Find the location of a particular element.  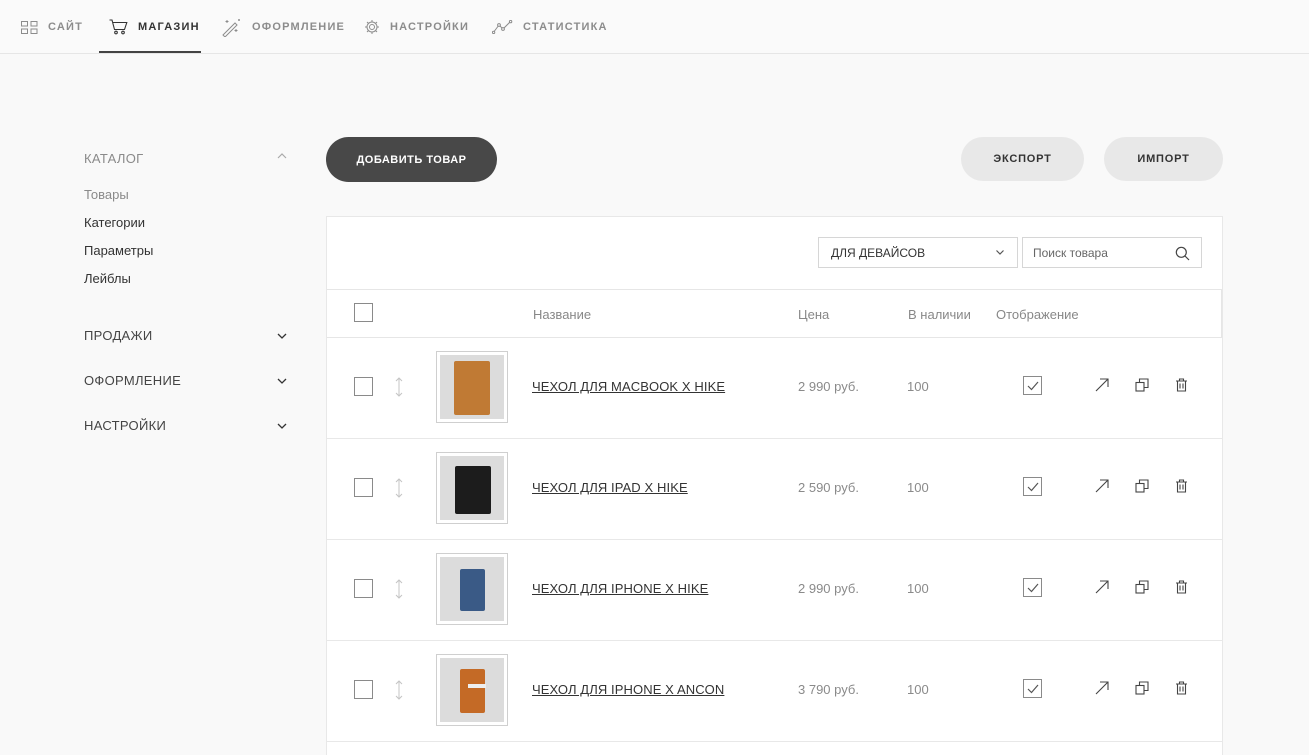

nav-tab-settings-label: НАСТРОЙКИ is located at coordinates (430, 27).